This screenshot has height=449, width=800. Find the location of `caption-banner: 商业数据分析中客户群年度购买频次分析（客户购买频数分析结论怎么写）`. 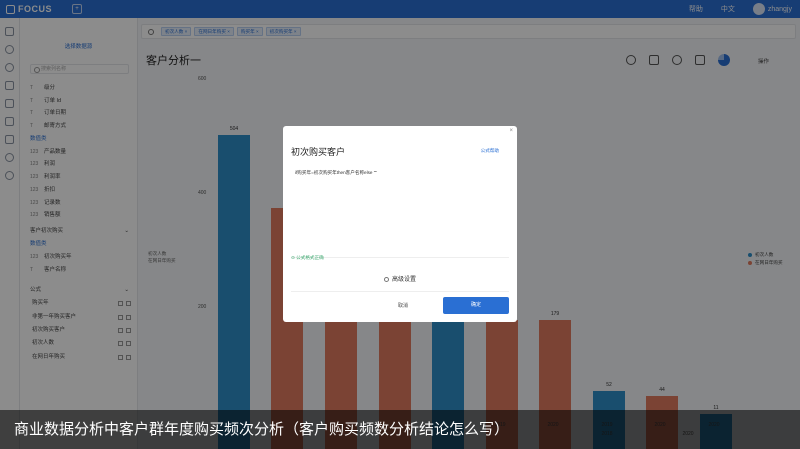

caption-banner: 商业数据分析中客户群年度购买频次分析（客户购买频数分析结论怎么写） is located at coordinates (400, 429).